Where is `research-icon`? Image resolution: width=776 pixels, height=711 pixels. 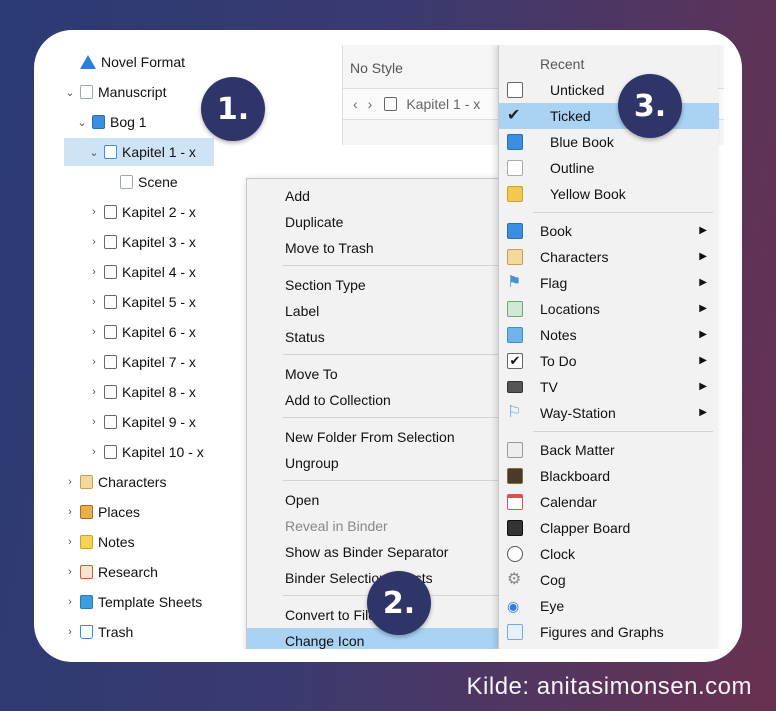
research-icon is located at coordinates (86, 572).